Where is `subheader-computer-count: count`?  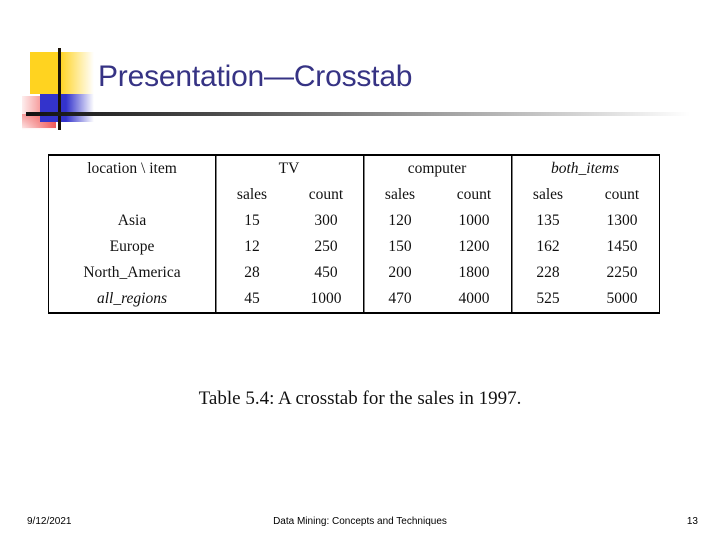 subheader-computer-count: count is located at coordinates (474, 194).